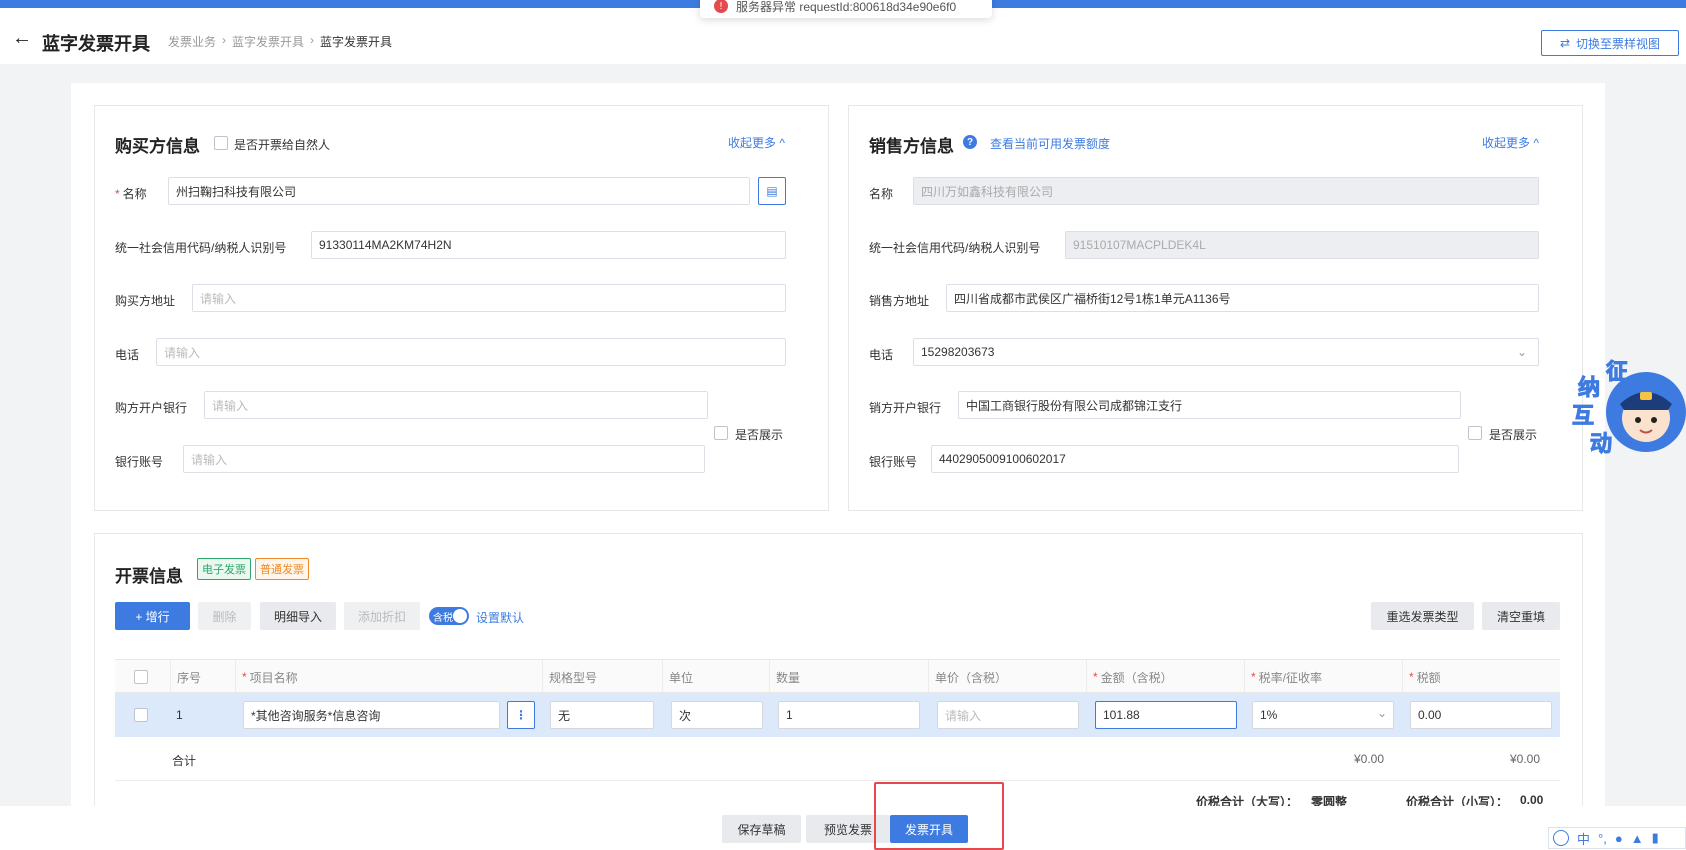 The width and height of the screenshot is (1686, 850). What do you see at coordinates (1532, 800) in the screenshot?
I see `total-lower-value: 0.00` at bounding box center [1532, 800].